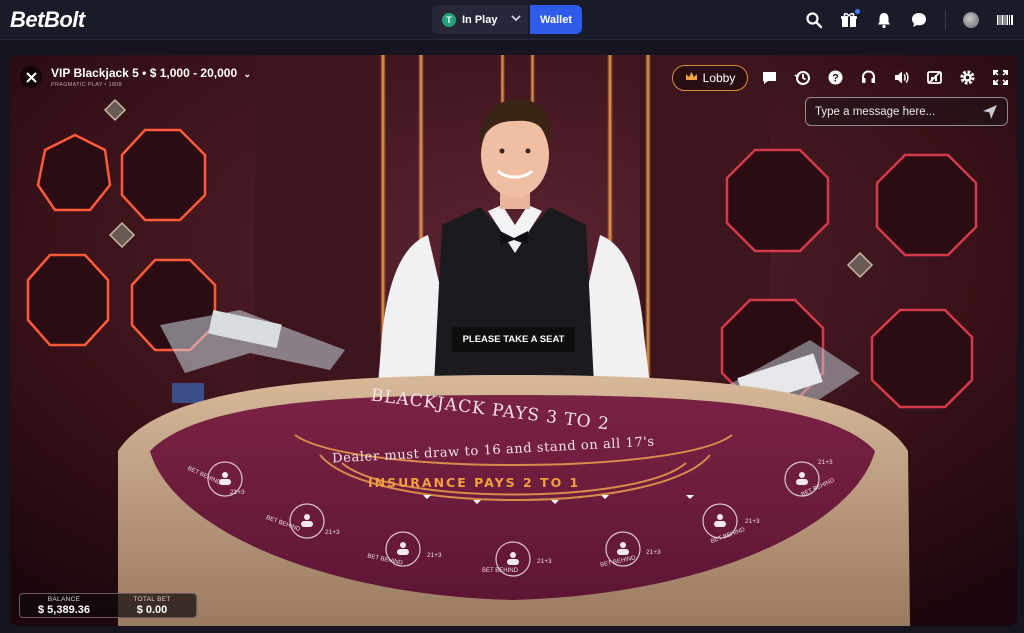 The height and width of the screenshot is (633, 1024). What do you see at coordinates (86, 85) in the screenshot?
I see `provider-label: PRAGMATIC PLAY • 1808` at bounding box center [86, 85].